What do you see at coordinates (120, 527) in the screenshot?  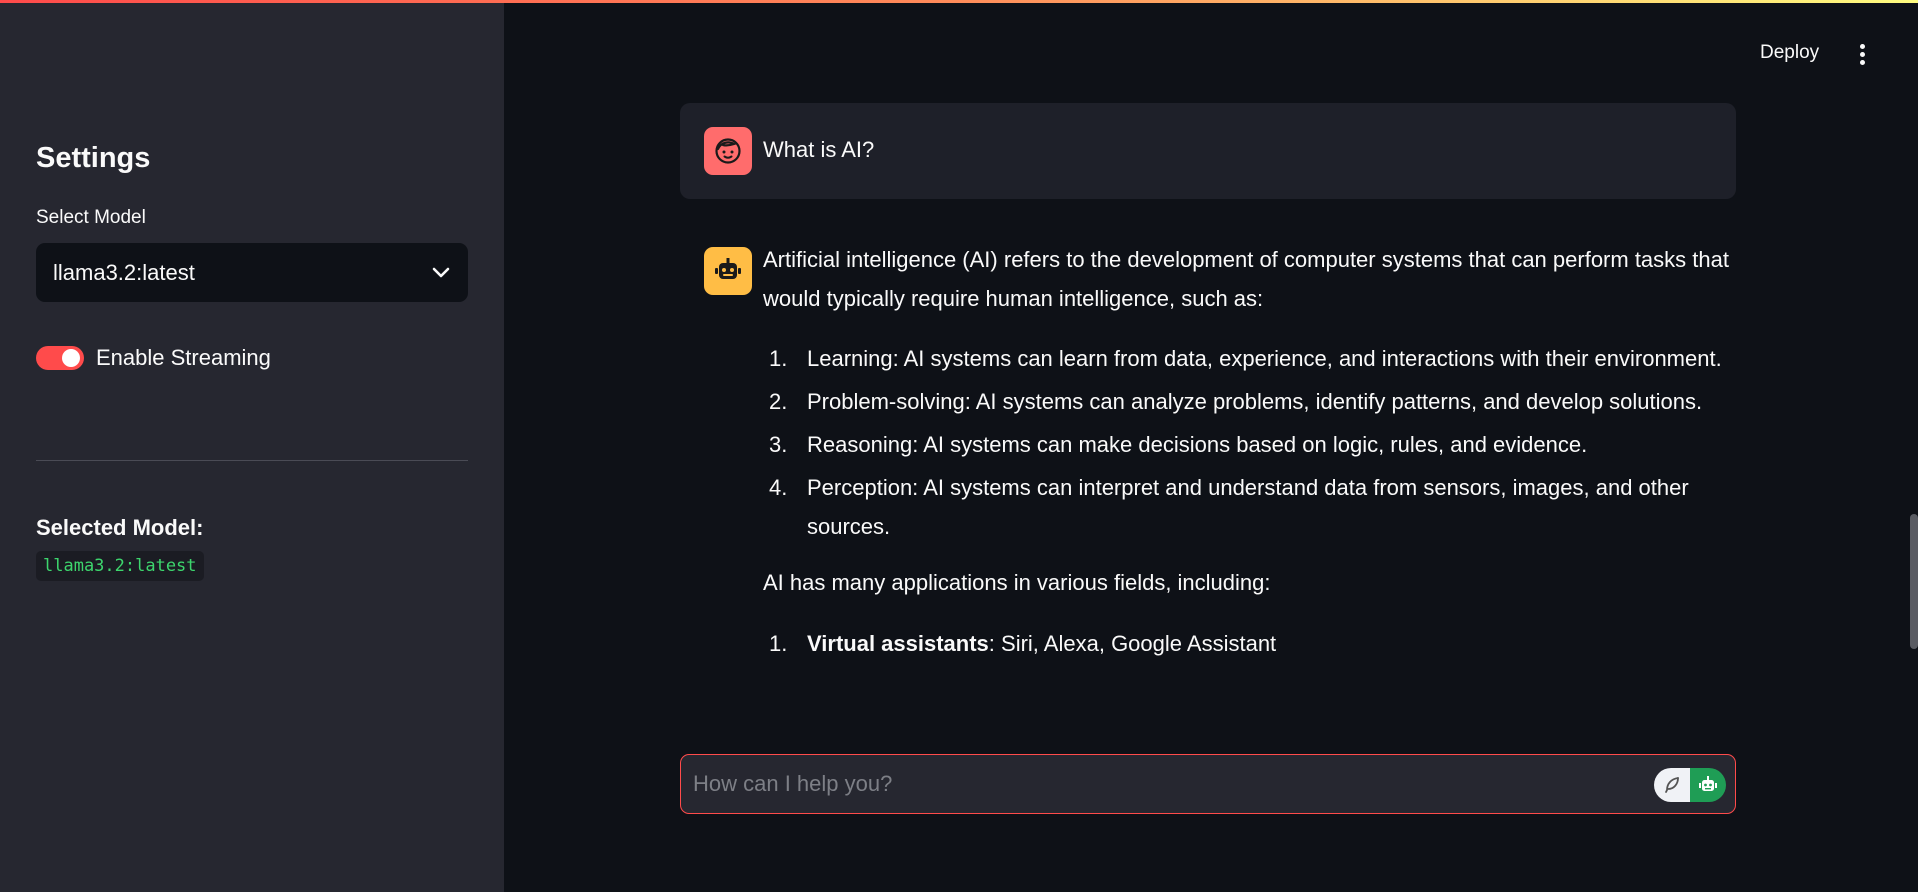 I see `selected-model-label: Selected Model:` at bounding box center [120, 527].